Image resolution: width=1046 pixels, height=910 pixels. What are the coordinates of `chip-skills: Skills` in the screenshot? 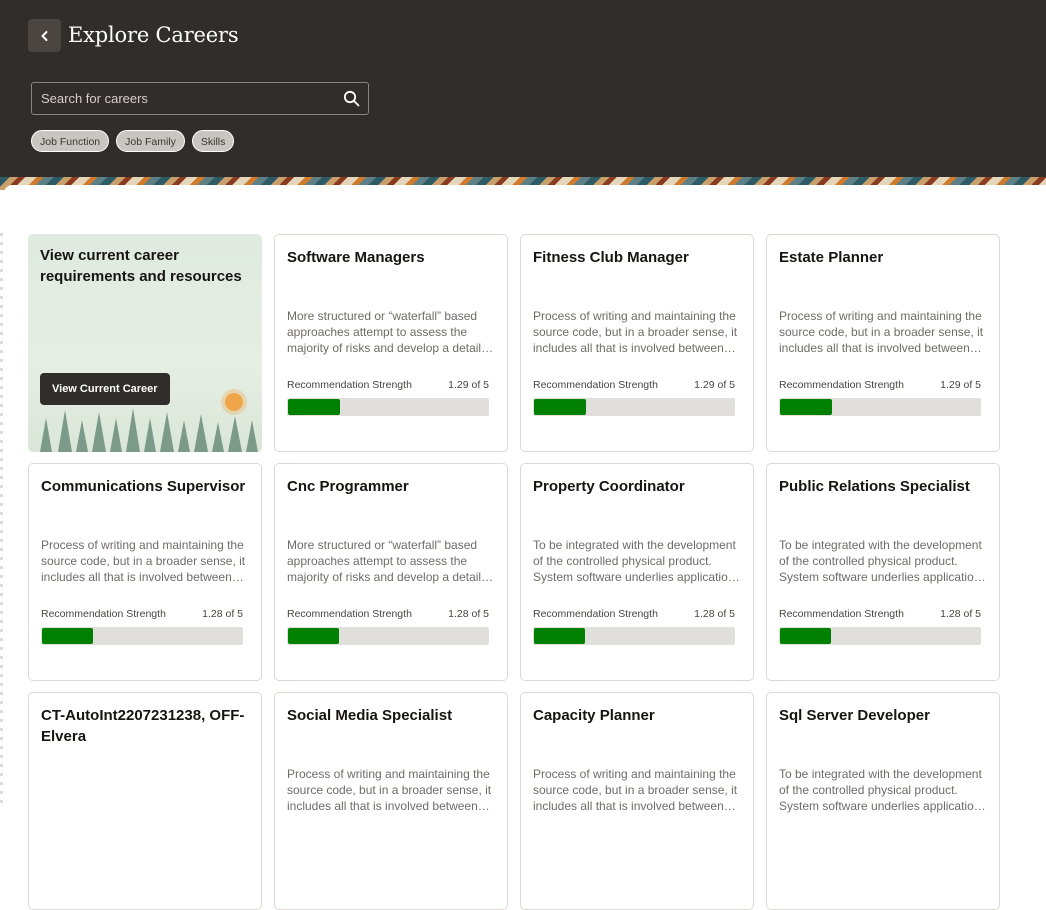 It's located at (213, 141).